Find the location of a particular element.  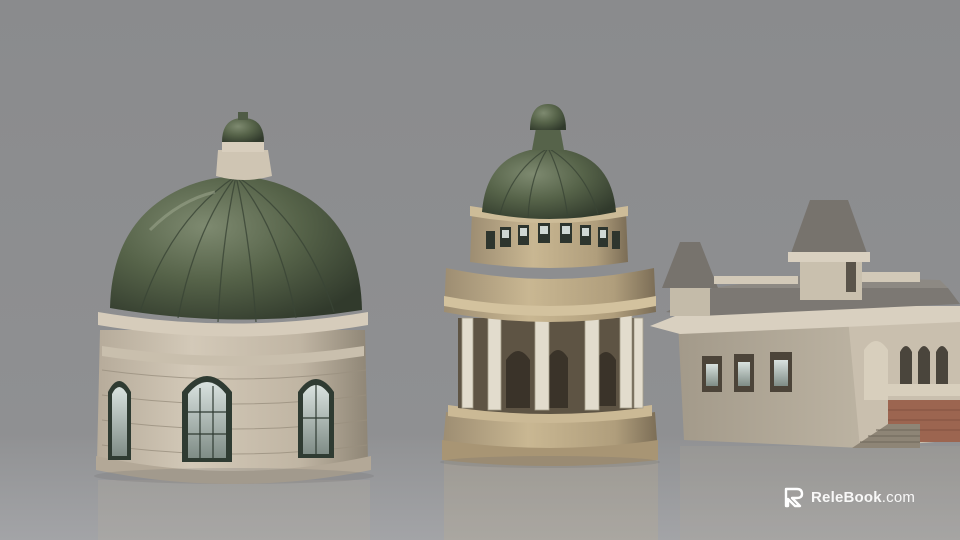

watermark: ReleBook.com is located at coordinates (849, 497).